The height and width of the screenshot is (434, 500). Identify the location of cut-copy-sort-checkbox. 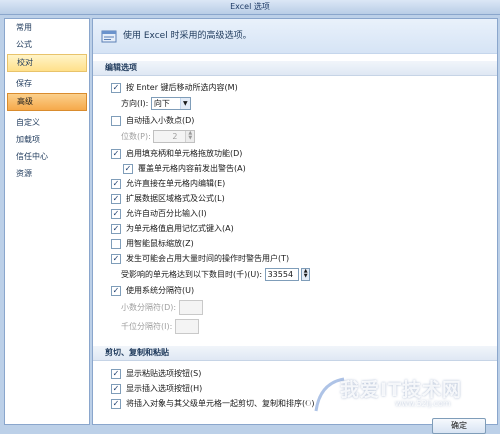
(116, 403).